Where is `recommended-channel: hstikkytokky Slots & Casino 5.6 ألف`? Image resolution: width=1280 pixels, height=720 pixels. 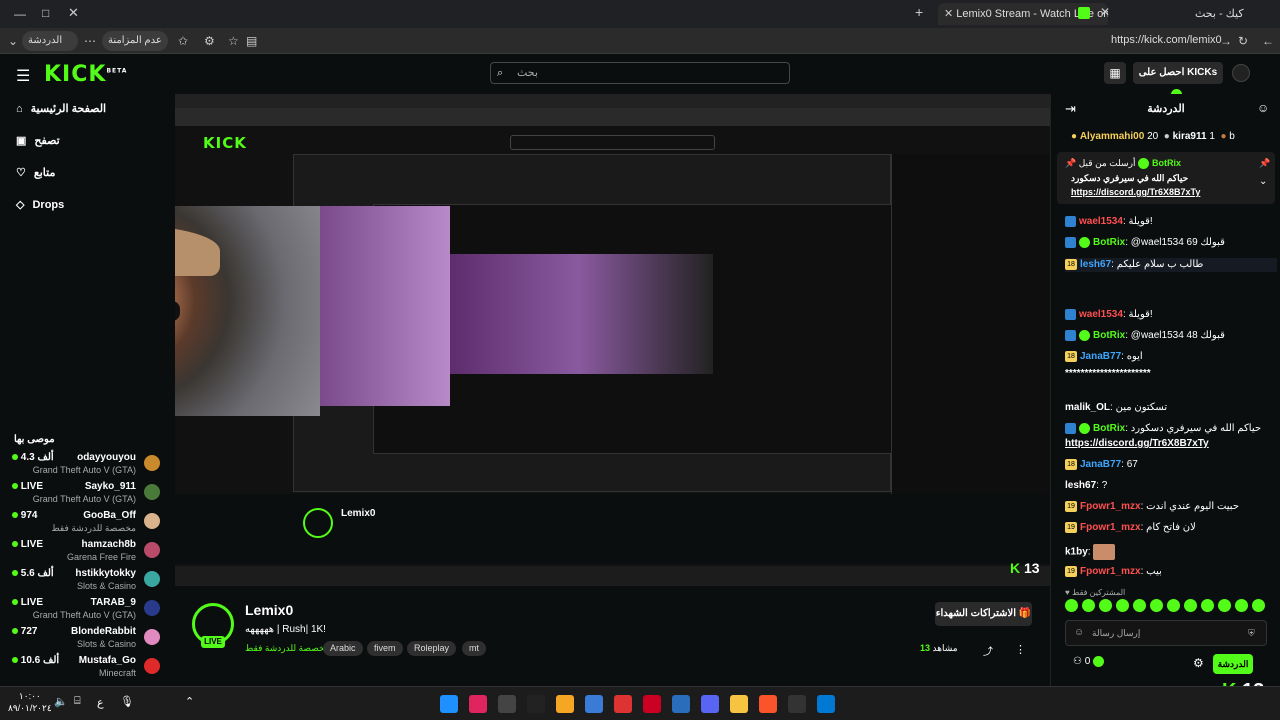 recommended-channel: hstikkytokky Slots & Casino 5.6 ألف is located at coordinates (87, 582).